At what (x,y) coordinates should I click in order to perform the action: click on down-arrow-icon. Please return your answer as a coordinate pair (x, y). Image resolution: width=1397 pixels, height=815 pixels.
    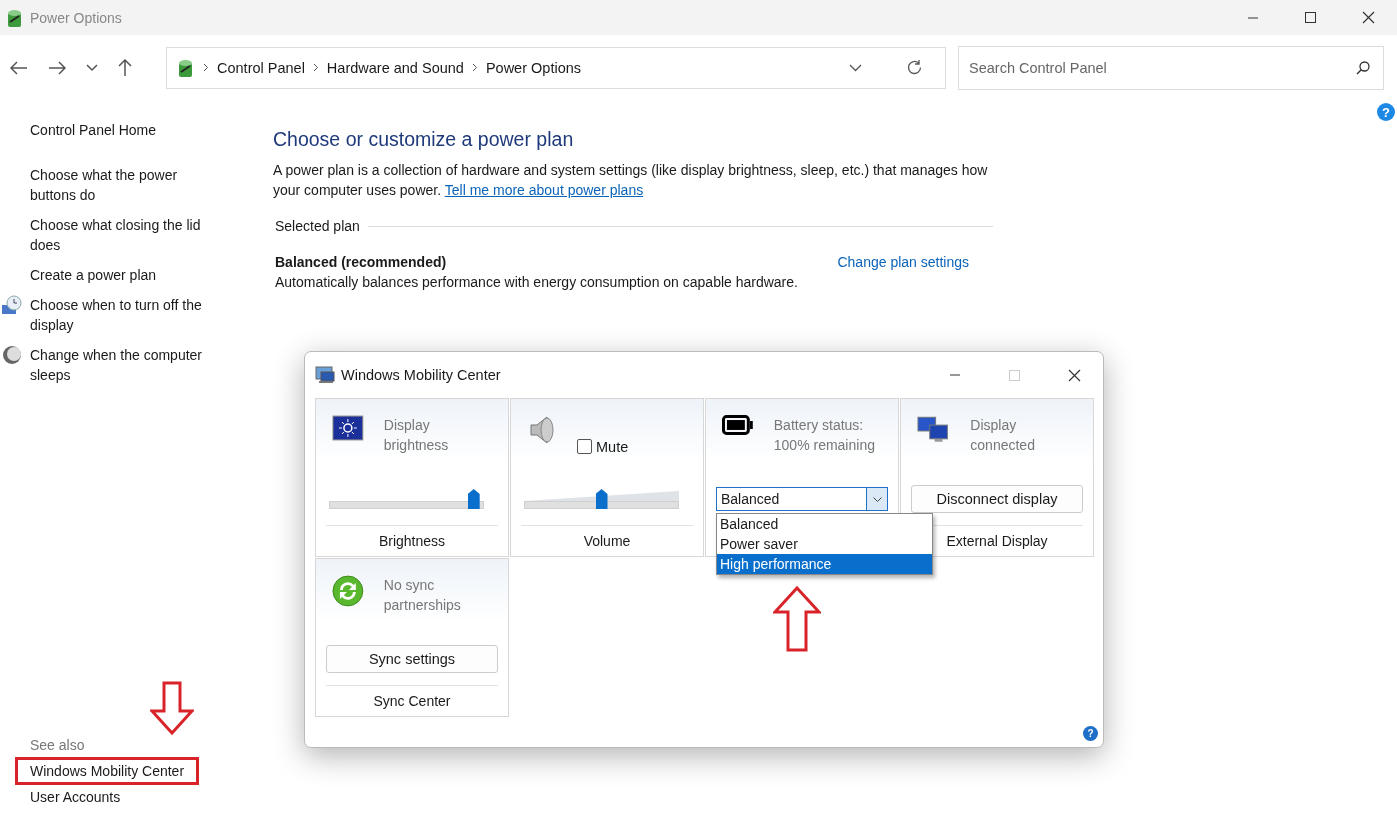
    Looking at the image, I should click on (172, 708).